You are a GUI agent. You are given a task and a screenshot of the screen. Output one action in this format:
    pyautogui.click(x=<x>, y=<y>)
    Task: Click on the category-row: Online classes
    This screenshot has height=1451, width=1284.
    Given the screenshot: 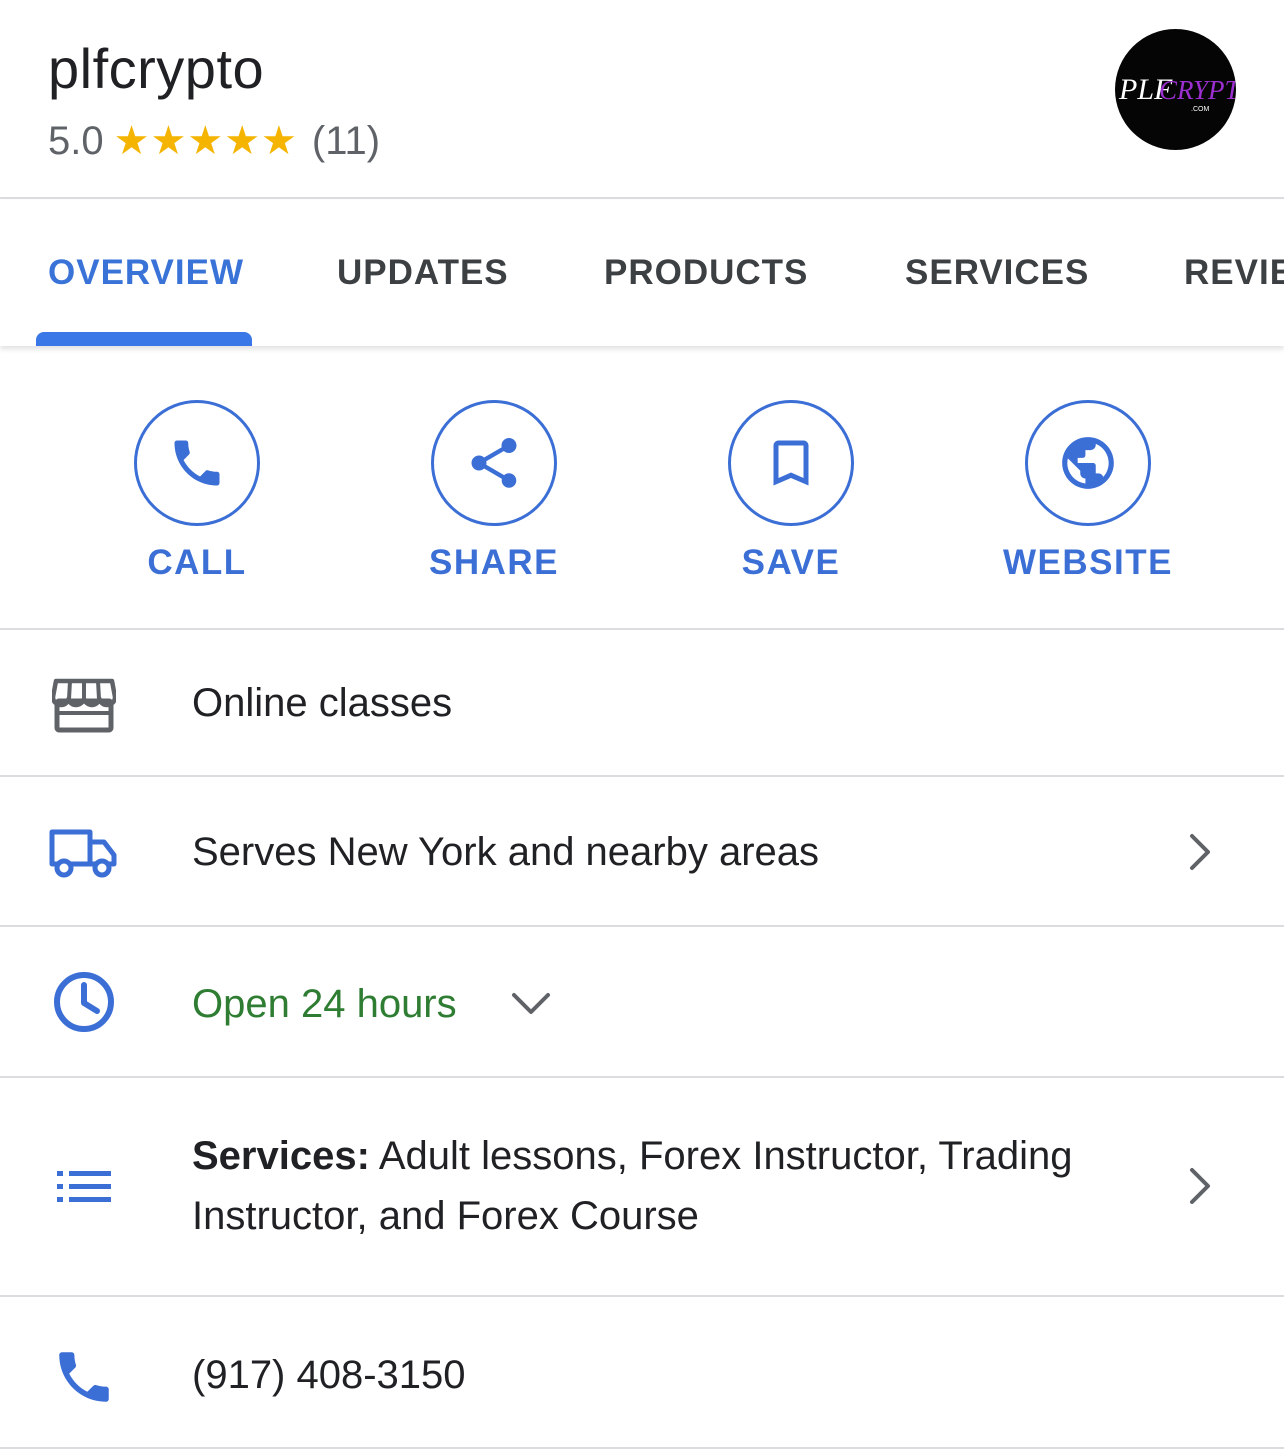 What is the action you would take?
    pyautogui.click(x=642, y=703)
    